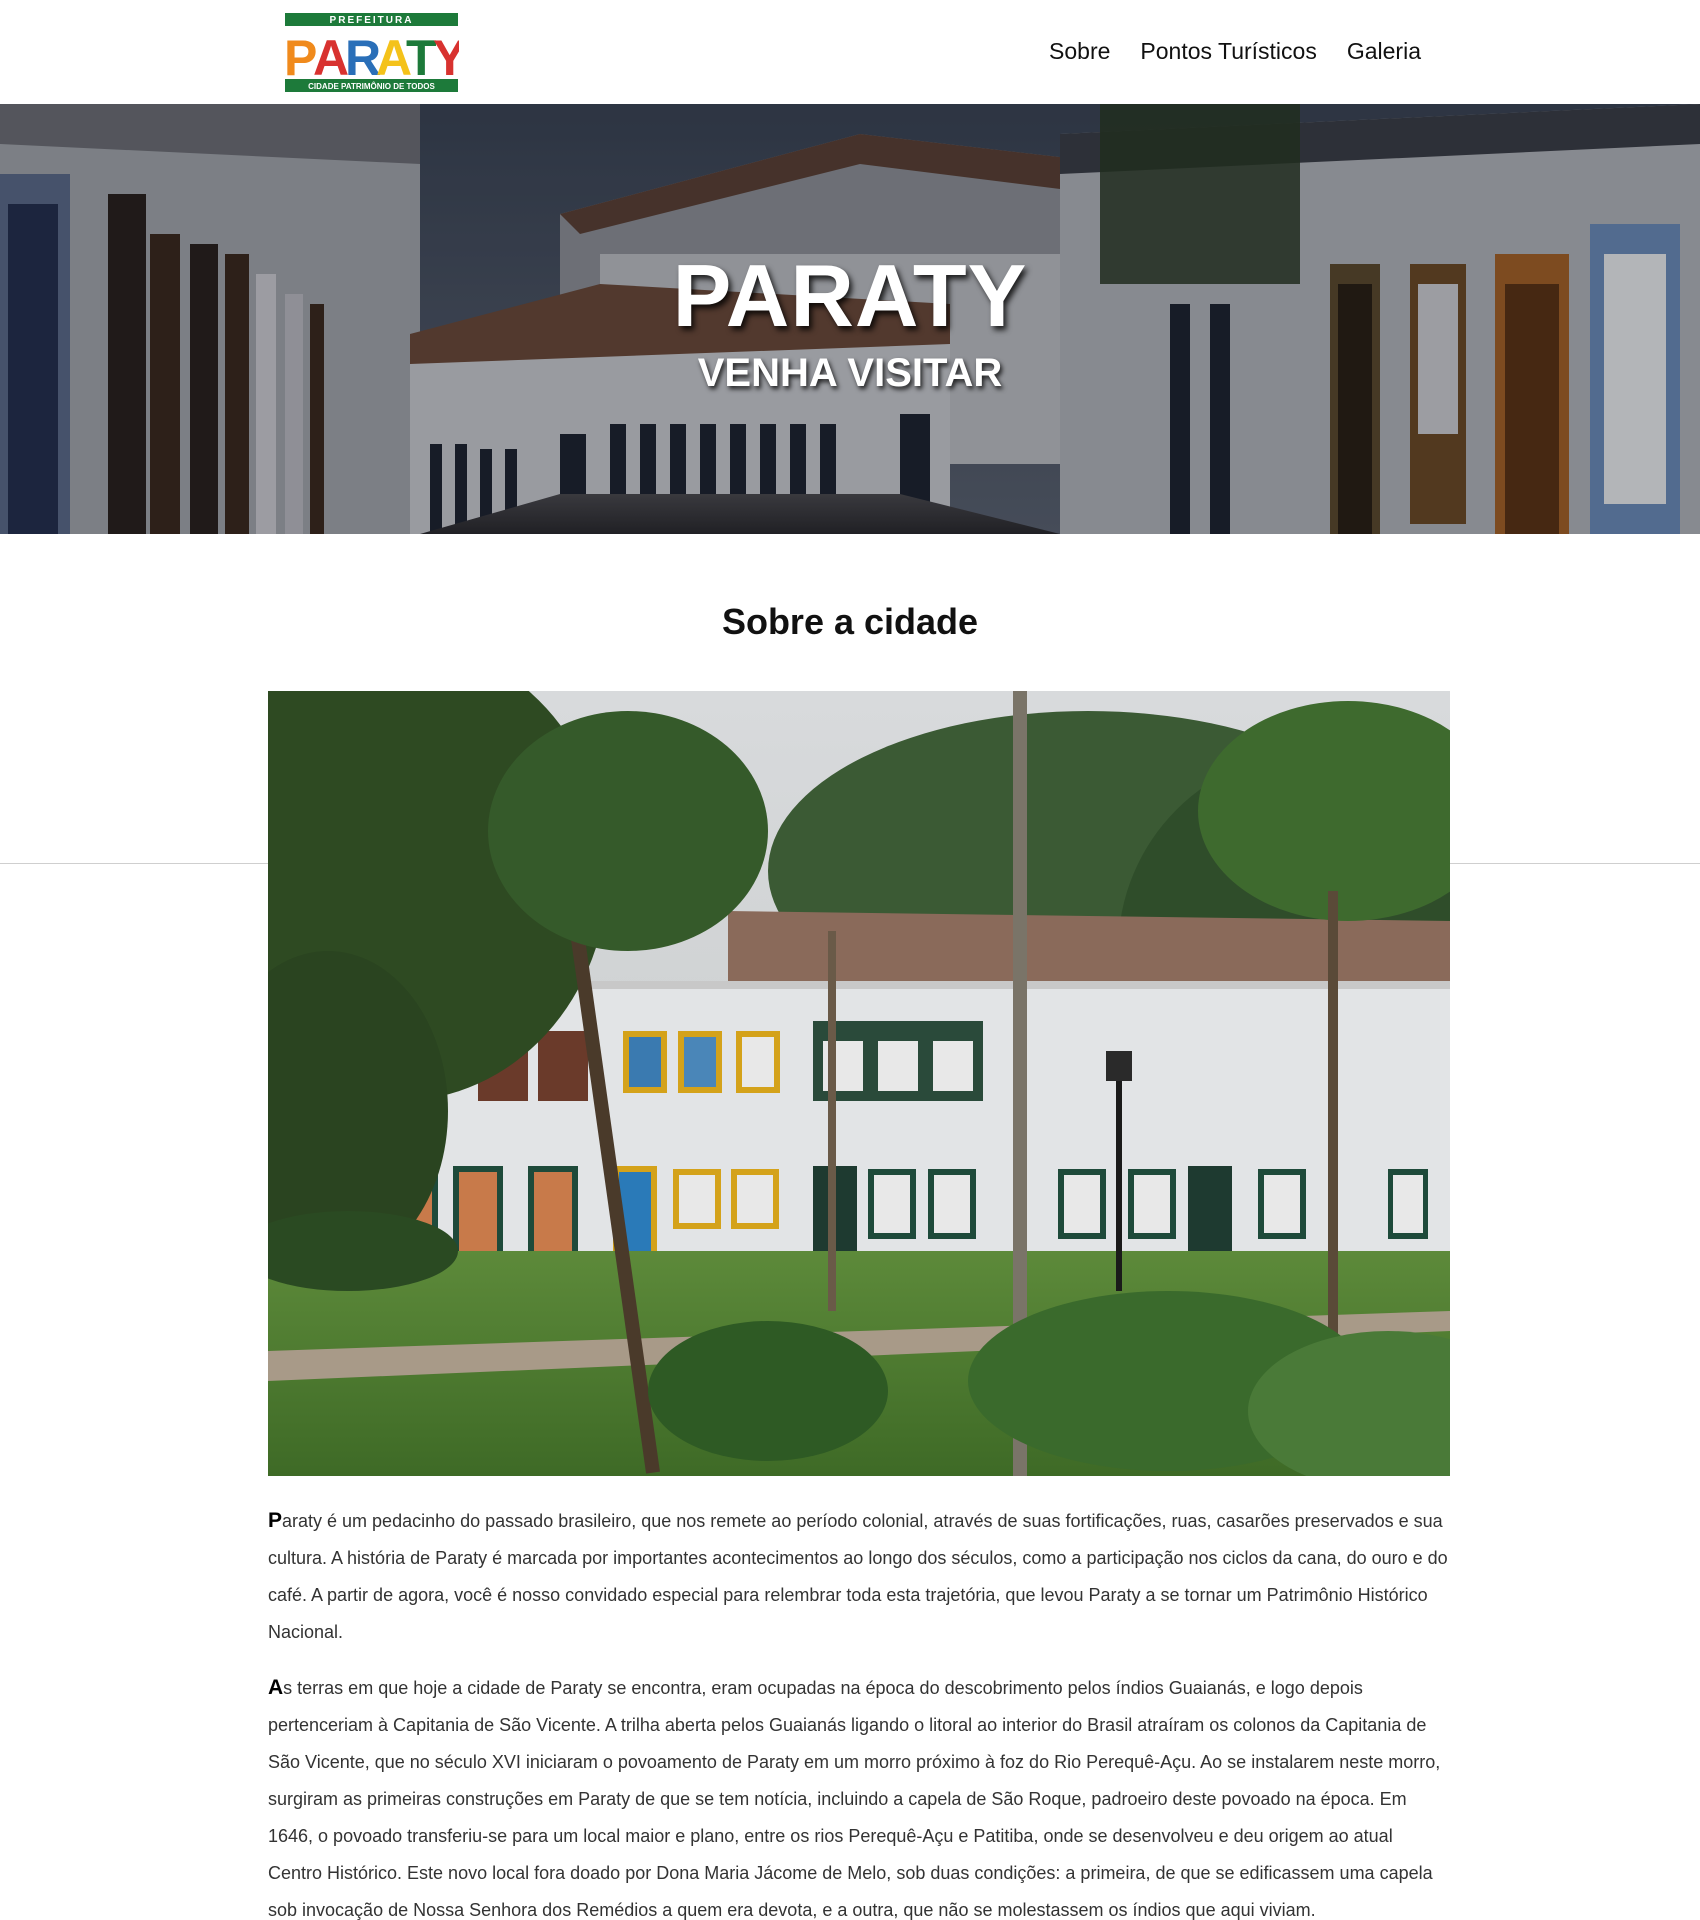 The width and height of the screenshot is (1700, 1920). Describe the element at coordinates (371, 86) in the screenshot. I see `logo-bottom-text: CIDADE PATRIMÔNIO DE TODOS` at that location.